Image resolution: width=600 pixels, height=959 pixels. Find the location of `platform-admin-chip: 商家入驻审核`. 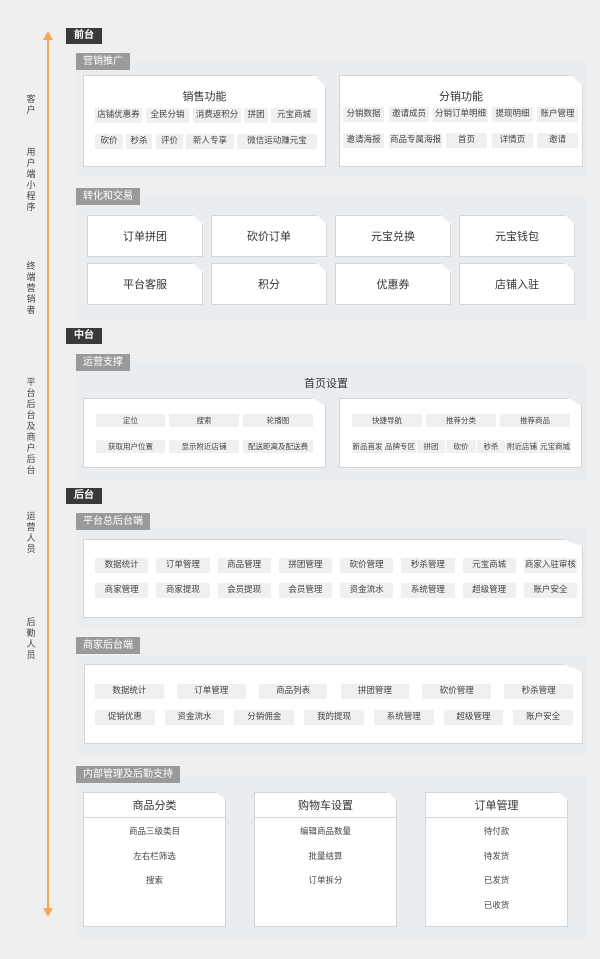

platform-admin-chip: 商家入驻审核 is located at coordinates (550, 565).